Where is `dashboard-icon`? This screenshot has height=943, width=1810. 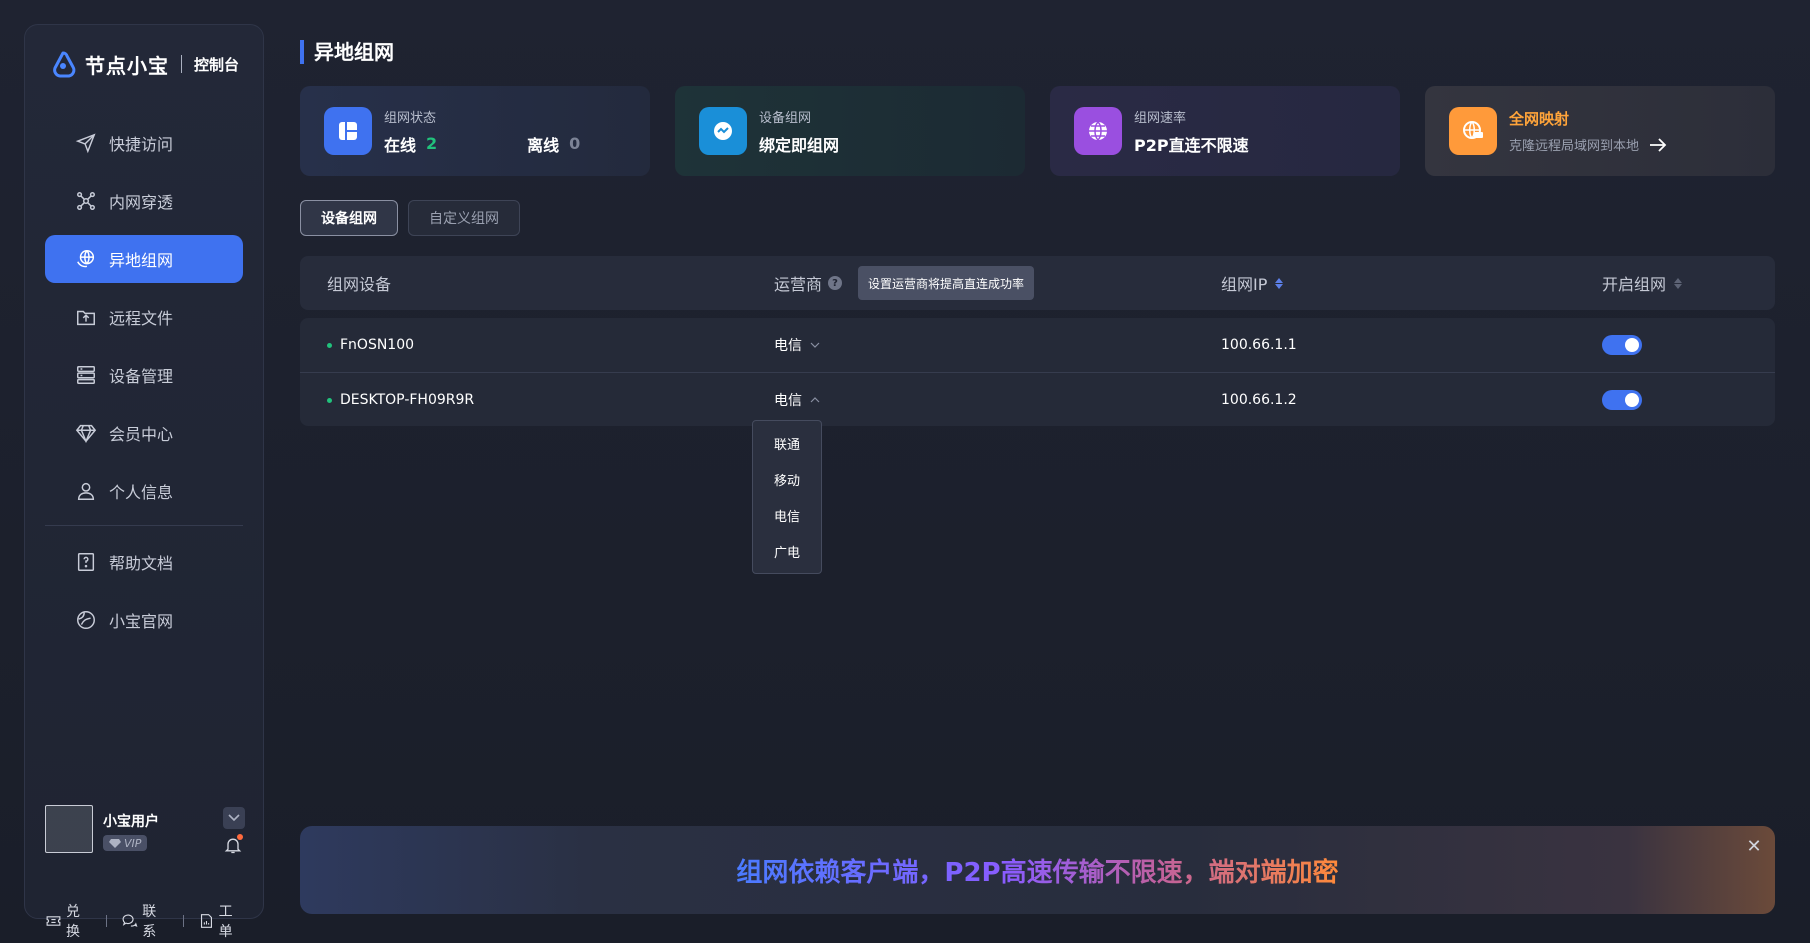 dashboard-icon is located at coordinates (348, 131).